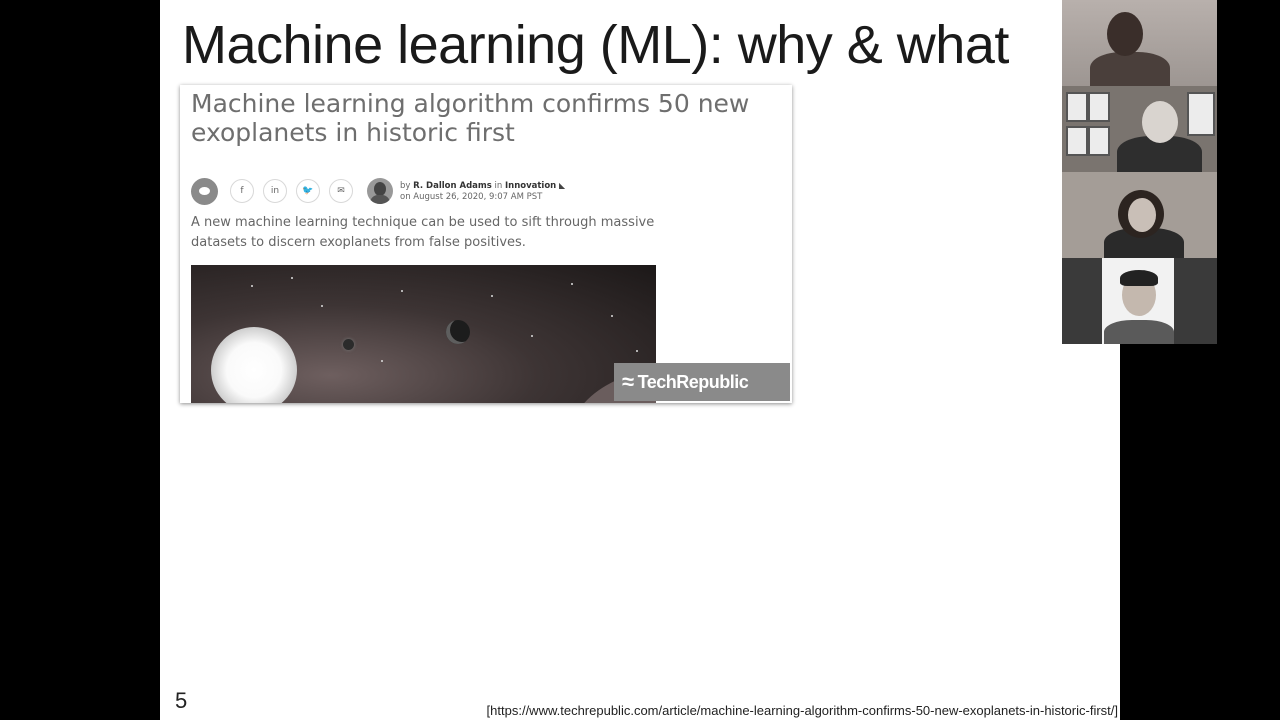 Image resolution: width=1280 pixels, height=720 pixels. What do you see at coordinates (348, 344) in the screenshot?
I see `small-planet` at bounding box center [348, 344].